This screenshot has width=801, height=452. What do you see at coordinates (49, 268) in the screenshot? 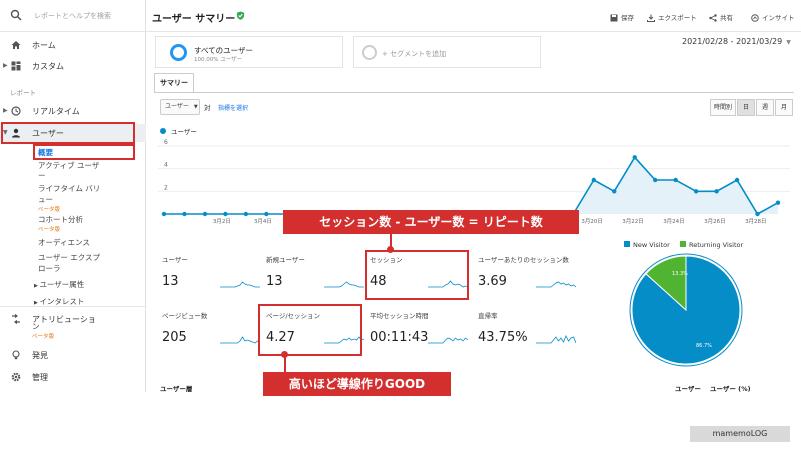
I see `sidebar-sub-explorer-line2: ローラ` at bounding box center [49, 268].